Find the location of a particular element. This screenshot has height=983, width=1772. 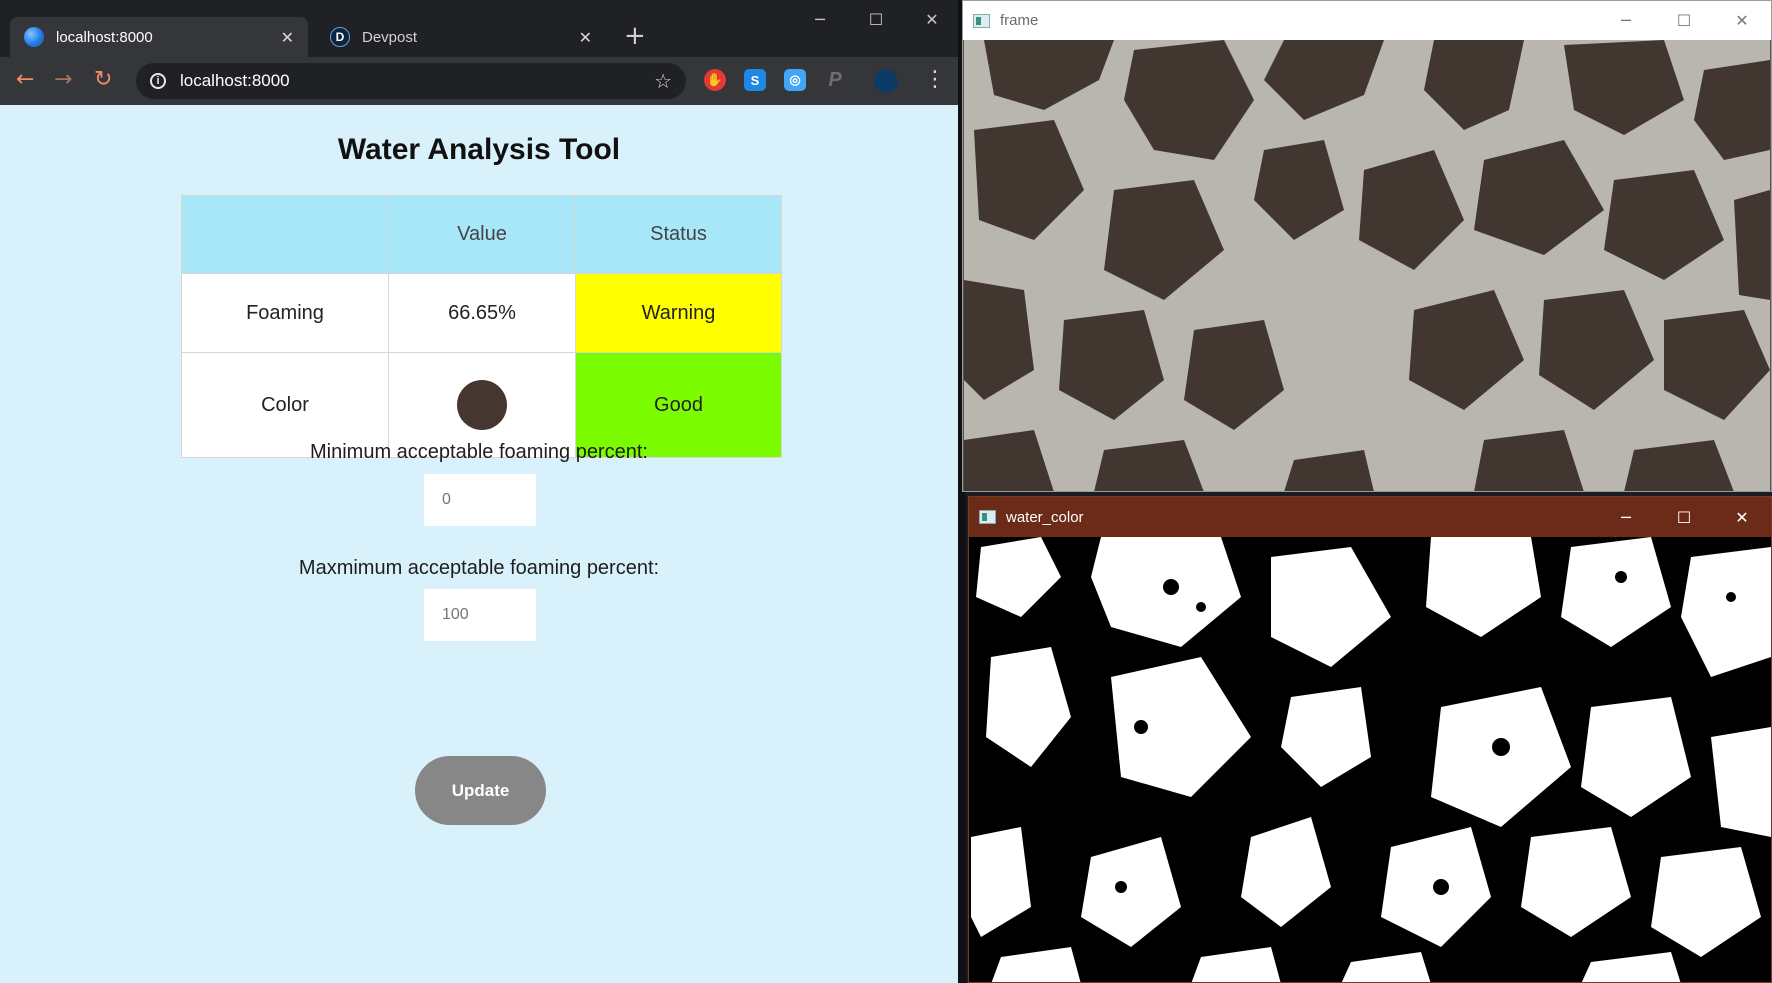

p-extension-icon: P is located at coordinates (835, 80).